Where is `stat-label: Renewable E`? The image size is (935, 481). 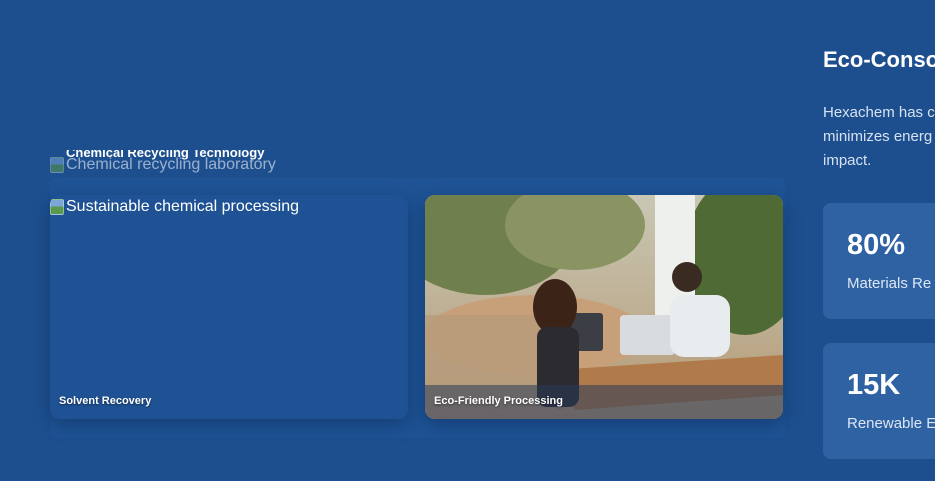
stat-label: Renewable E is located at coordinates (891, 423).